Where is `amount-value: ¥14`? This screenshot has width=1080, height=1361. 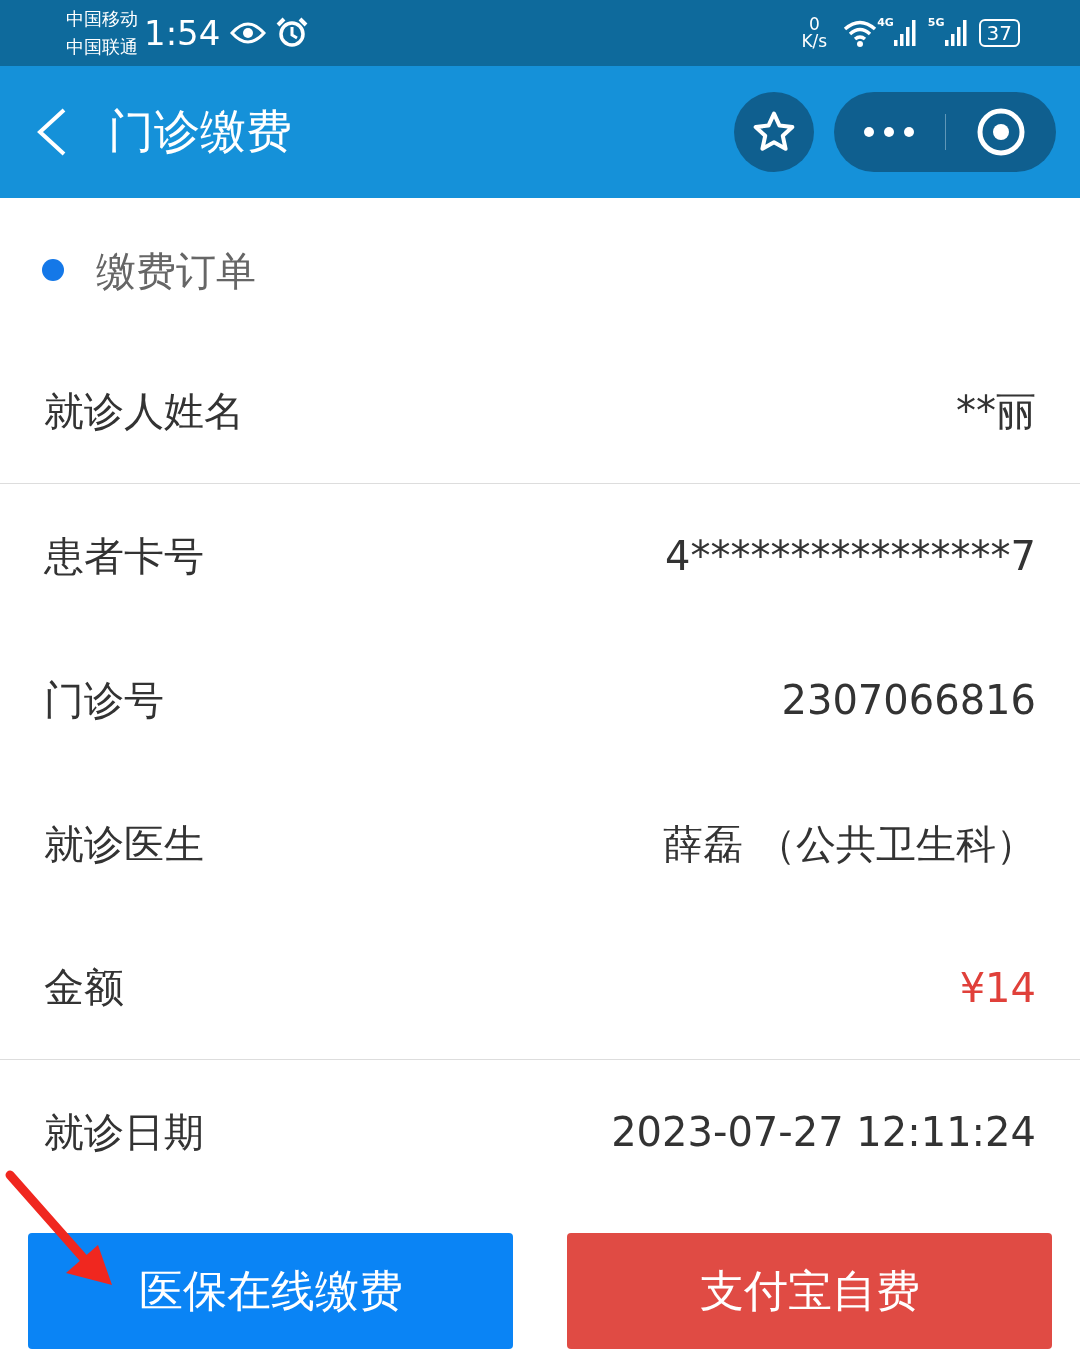 amount-value: ¥14 is located at coordinates (997, 987).